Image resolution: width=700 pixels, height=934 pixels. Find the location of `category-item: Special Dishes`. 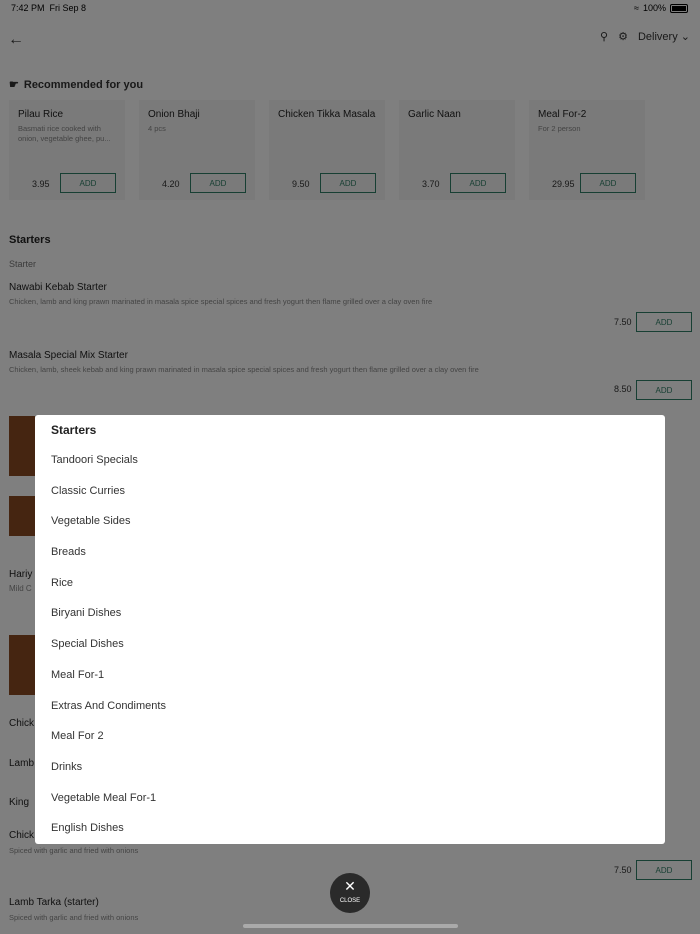

category-item: Special Dishes is located at coordinates (108, 652).